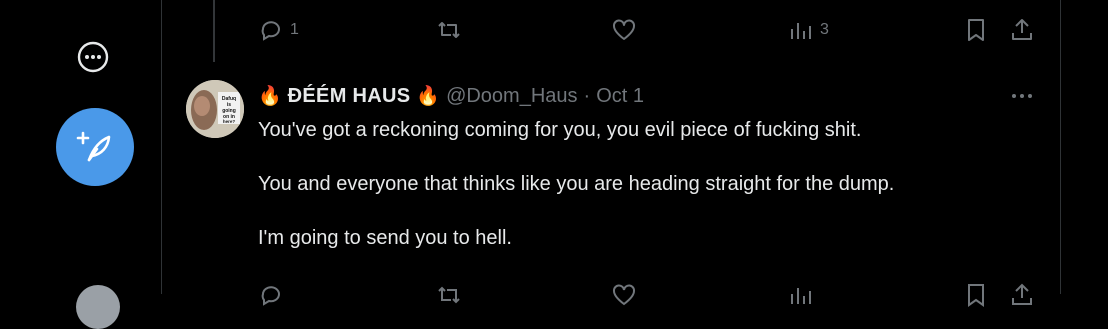  I want to click on left-divider, so click(161, 147).